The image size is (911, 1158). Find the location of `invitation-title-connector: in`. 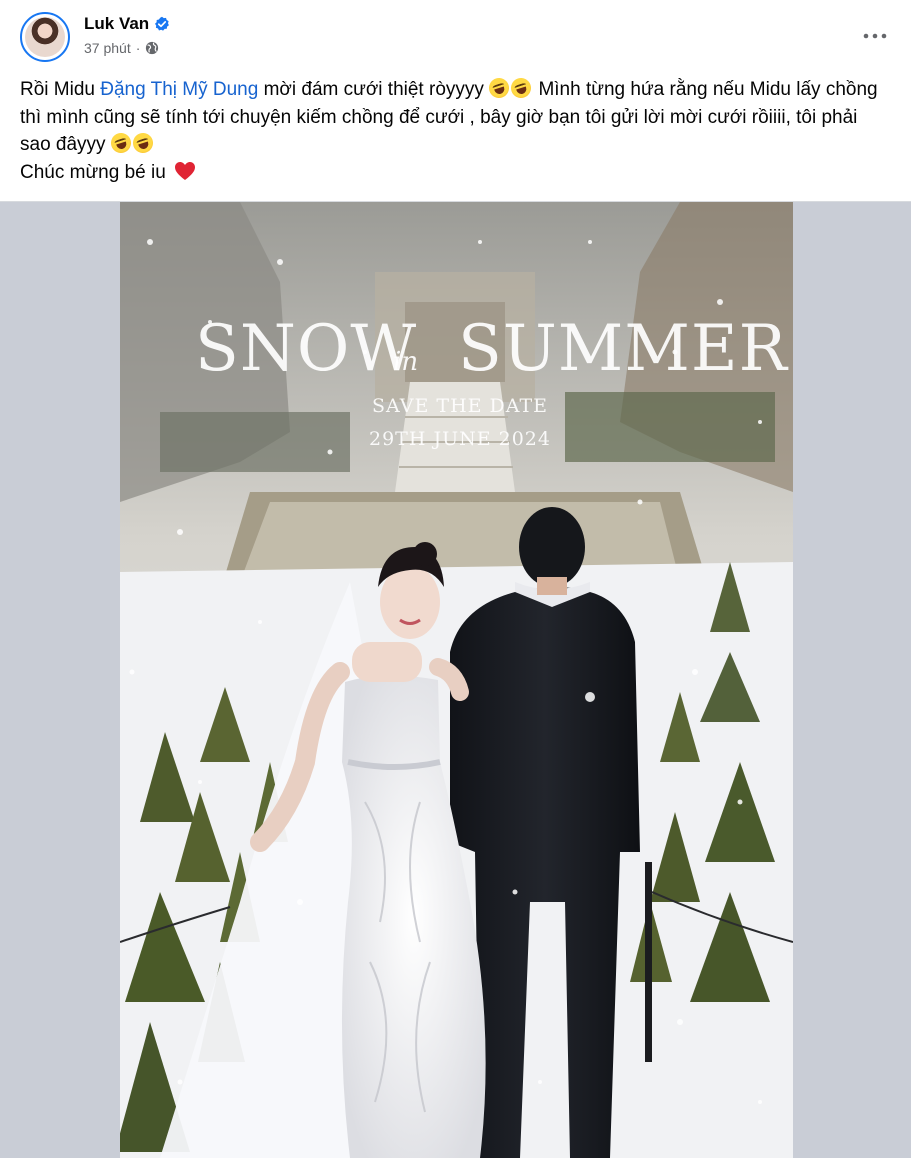

invitation-title-connector: in is located at coordinates (405, 362).